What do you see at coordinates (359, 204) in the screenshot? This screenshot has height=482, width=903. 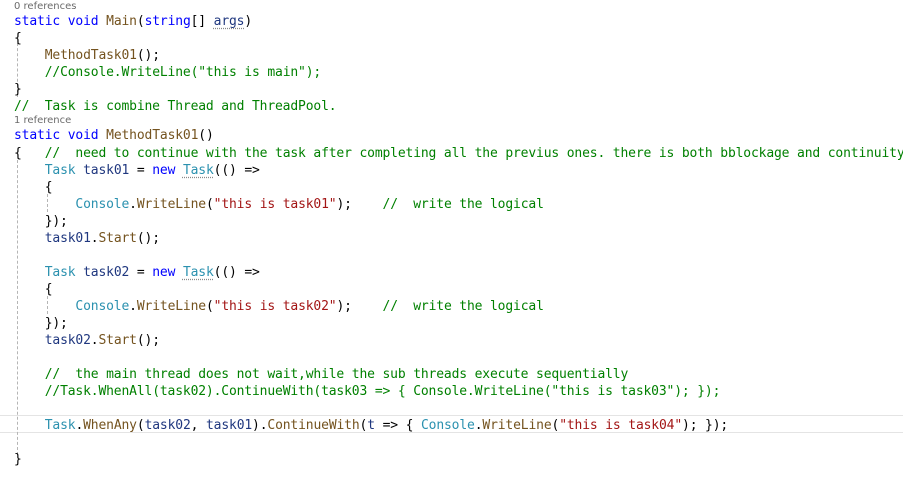 I see `code-token: );` at bounding box center [359, 204].